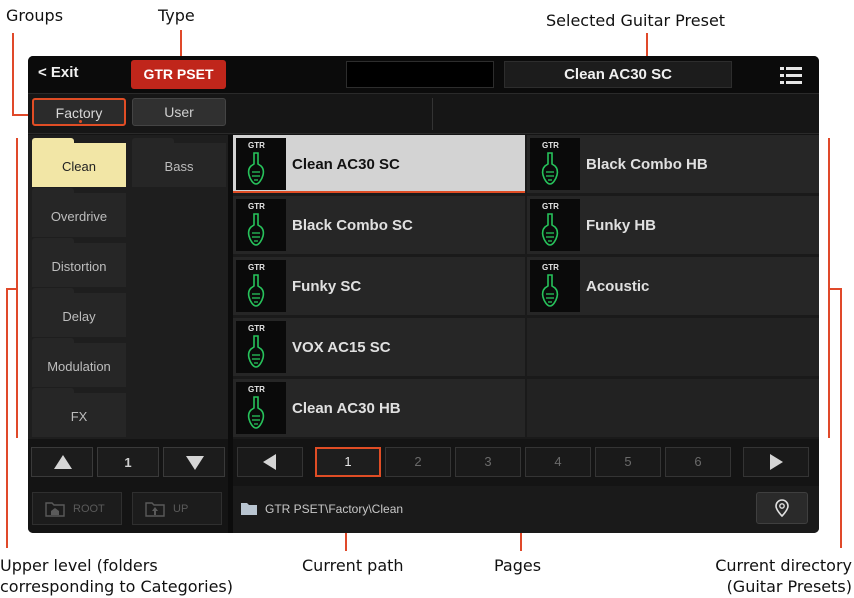  I want to click on arrow-down-icon, so click(195, 463).